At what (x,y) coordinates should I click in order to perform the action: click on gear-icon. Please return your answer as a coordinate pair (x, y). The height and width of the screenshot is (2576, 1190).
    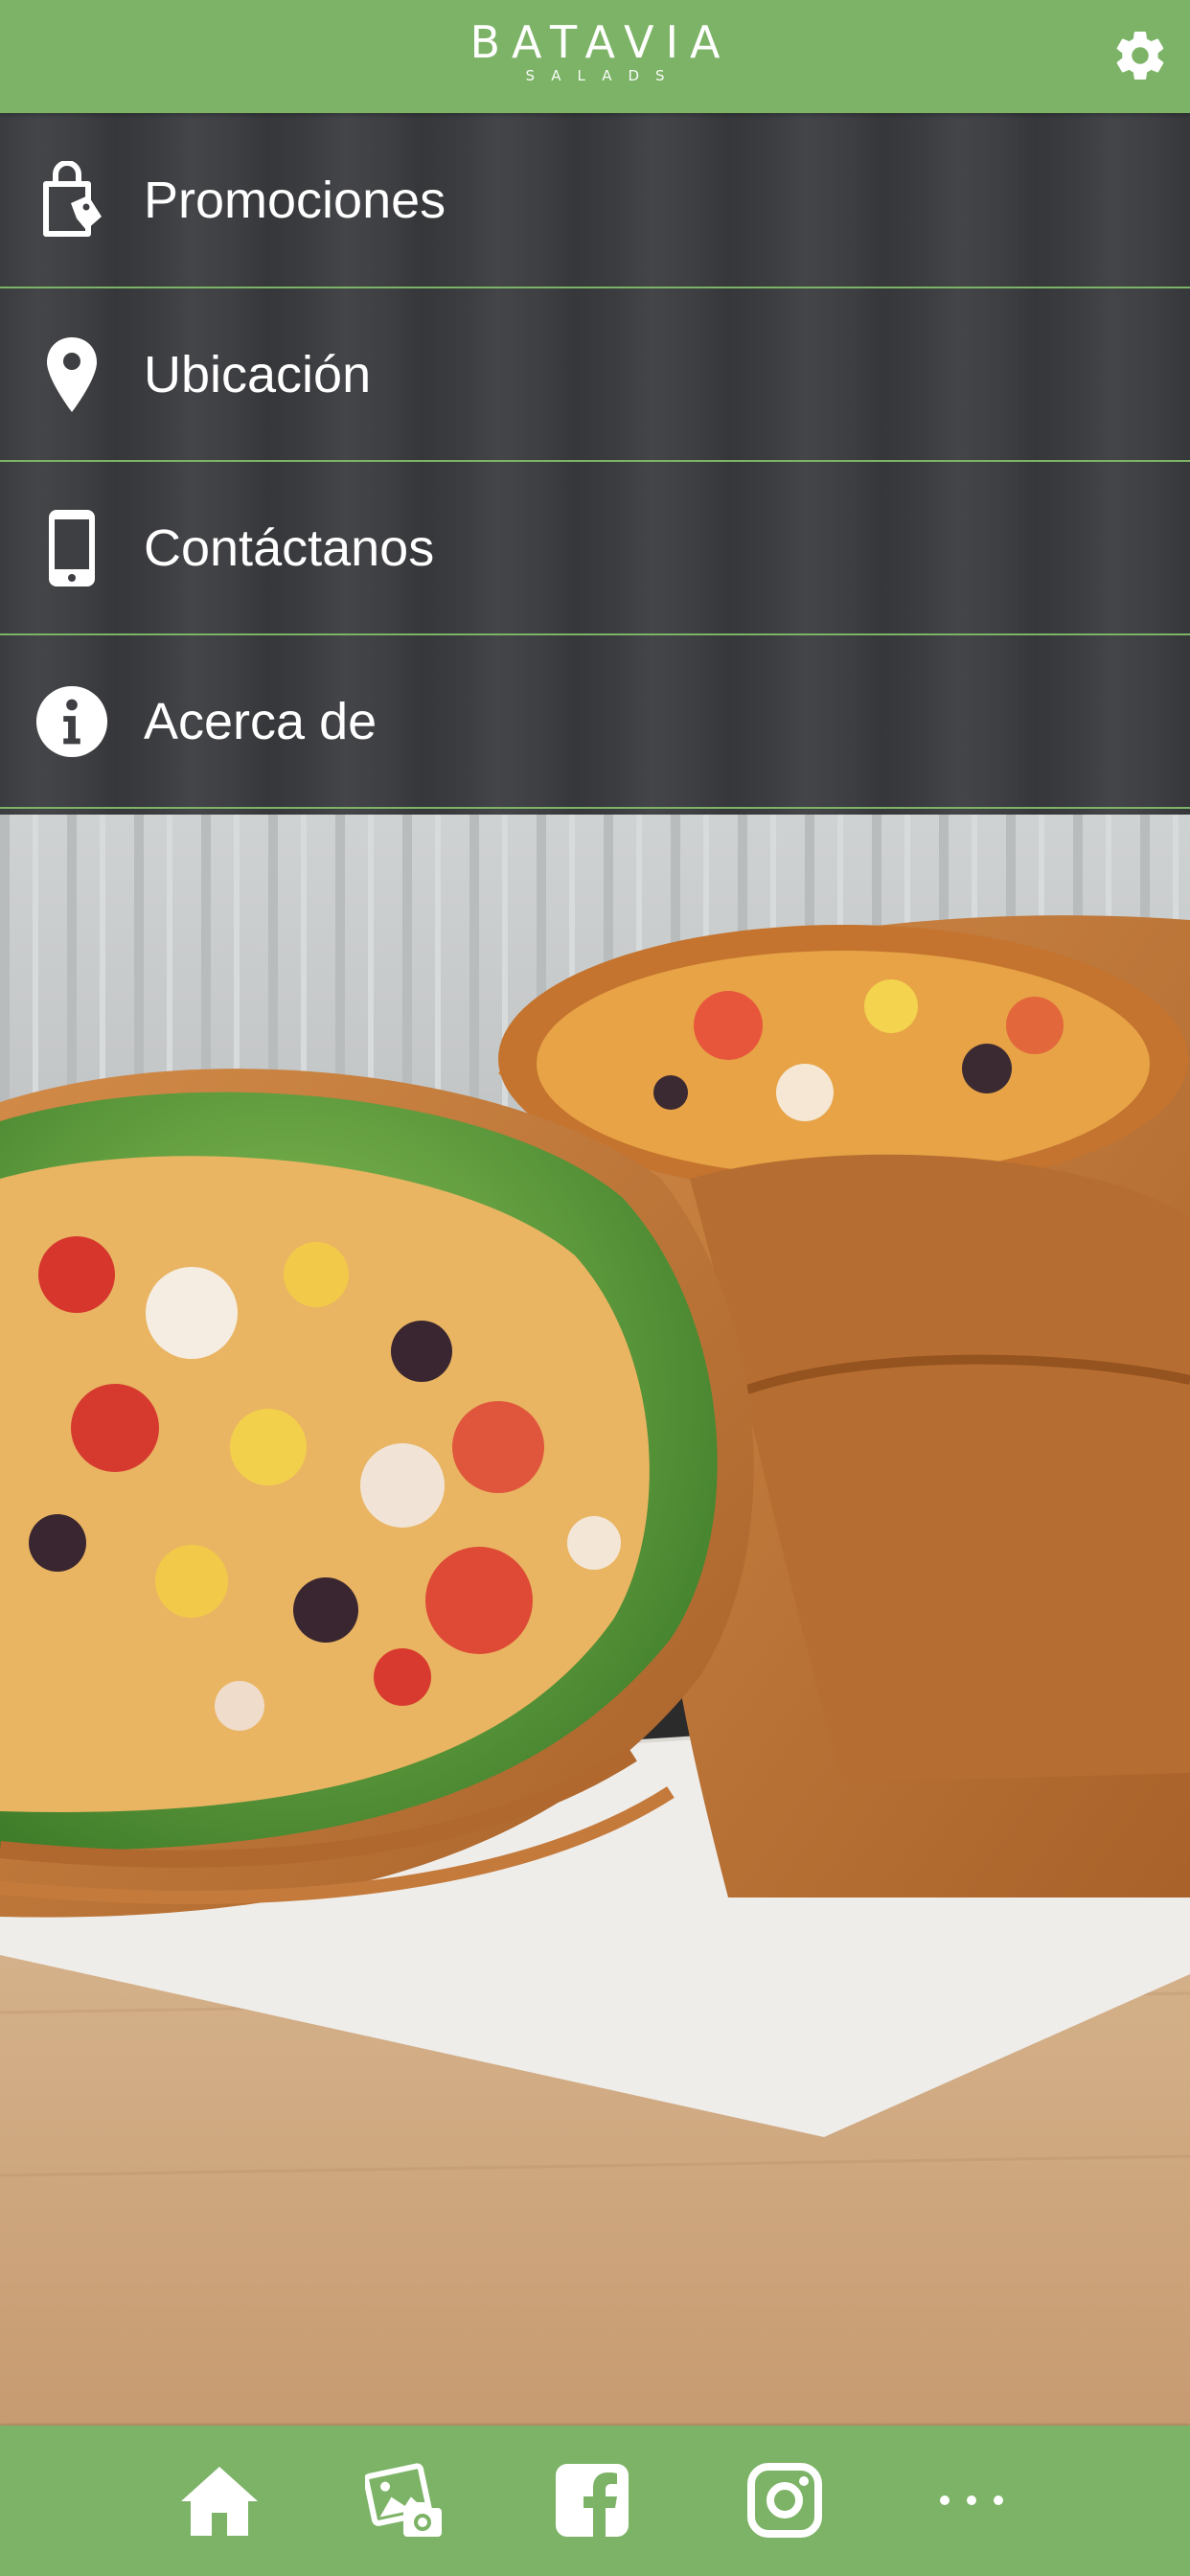
    Looking at the image, I should click on (1140, 56).